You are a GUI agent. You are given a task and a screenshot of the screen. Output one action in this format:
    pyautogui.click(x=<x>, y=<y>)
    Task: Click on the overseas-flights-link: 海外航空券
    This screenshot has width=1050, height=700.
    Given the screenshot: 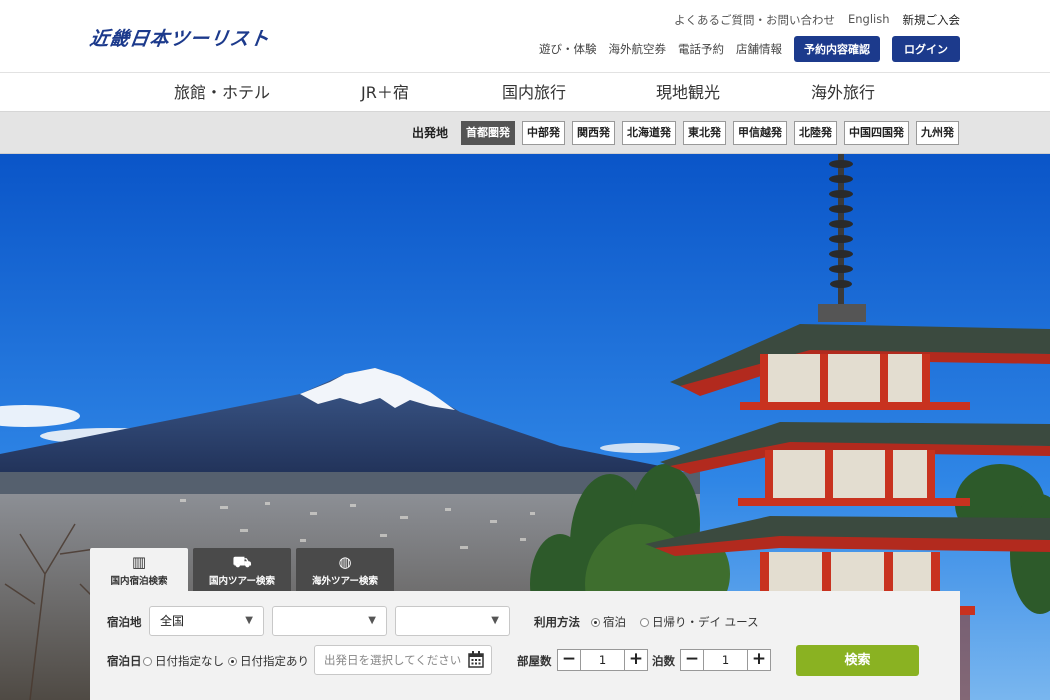 What is the action you would take?
    pyautogui.click(x=638, y=49)
    